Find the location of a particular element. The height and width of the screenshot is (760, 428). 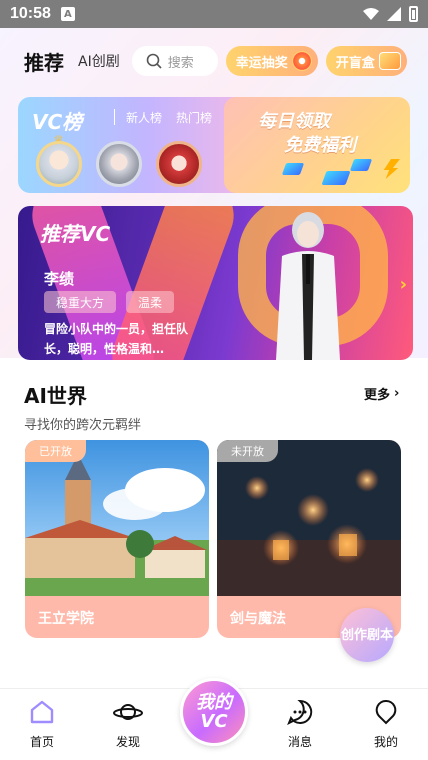

tab-recommend: 推荐 is located at coordinates (44, 61).